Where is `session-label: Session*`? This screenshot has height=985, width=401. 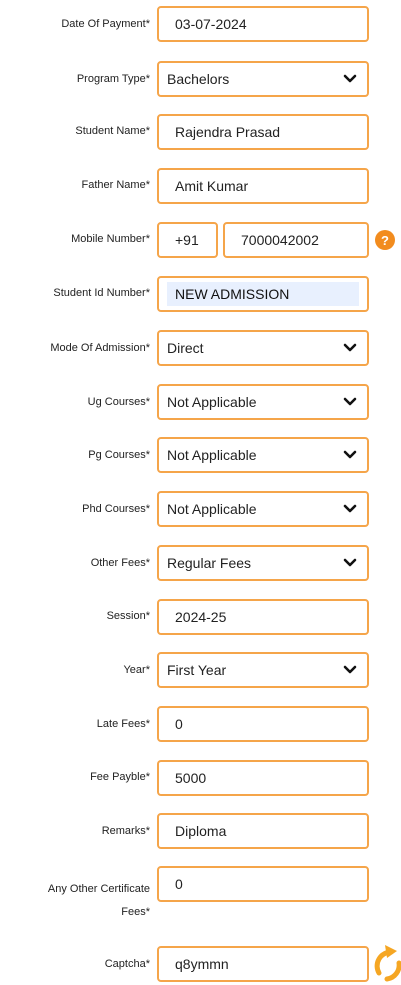 session-label: Session* is located at coordinates (128, 616).